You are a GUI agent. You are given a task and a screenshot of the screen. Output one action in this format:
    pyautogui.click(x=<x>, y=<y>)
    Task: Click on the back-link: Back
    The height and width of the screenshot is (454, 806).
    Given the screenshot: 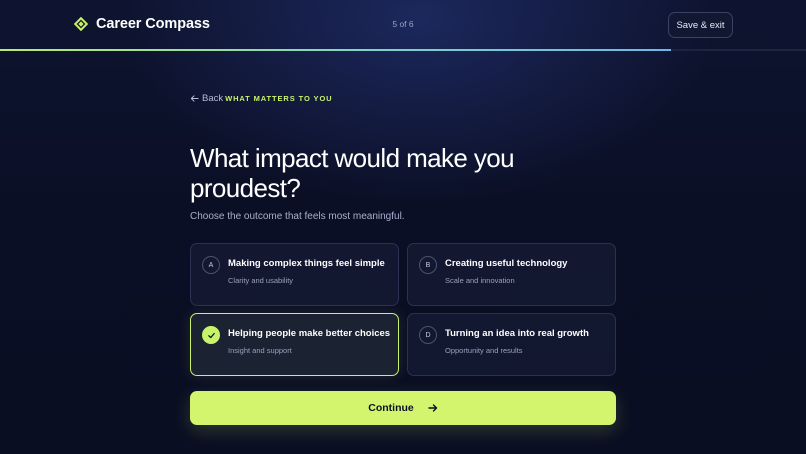 What is the action you would take?
    pyautogui.click(x=206, y=98)
    